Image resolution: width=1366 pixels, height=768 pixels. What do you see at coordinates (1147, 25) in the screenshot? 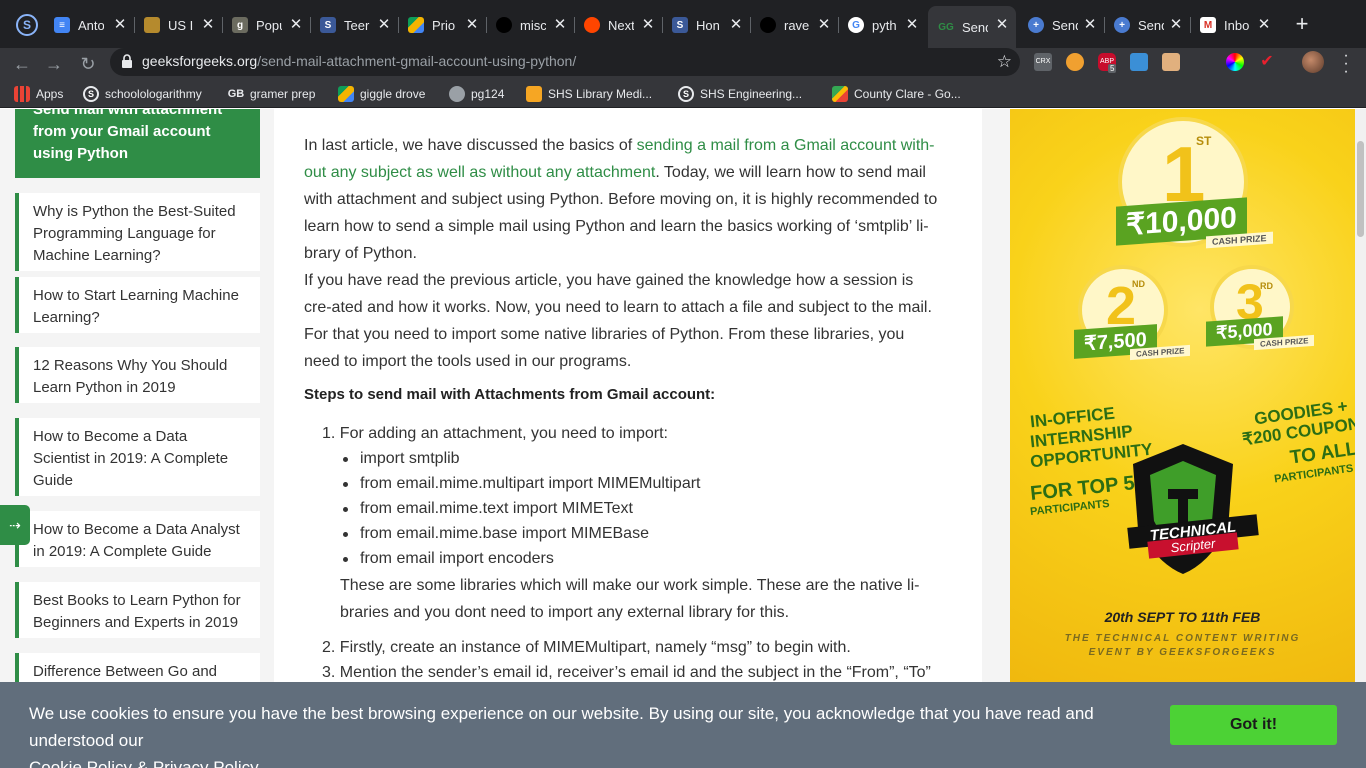
I see `tab-send-3: + Send ✕` at bounding box center [1147, 25].